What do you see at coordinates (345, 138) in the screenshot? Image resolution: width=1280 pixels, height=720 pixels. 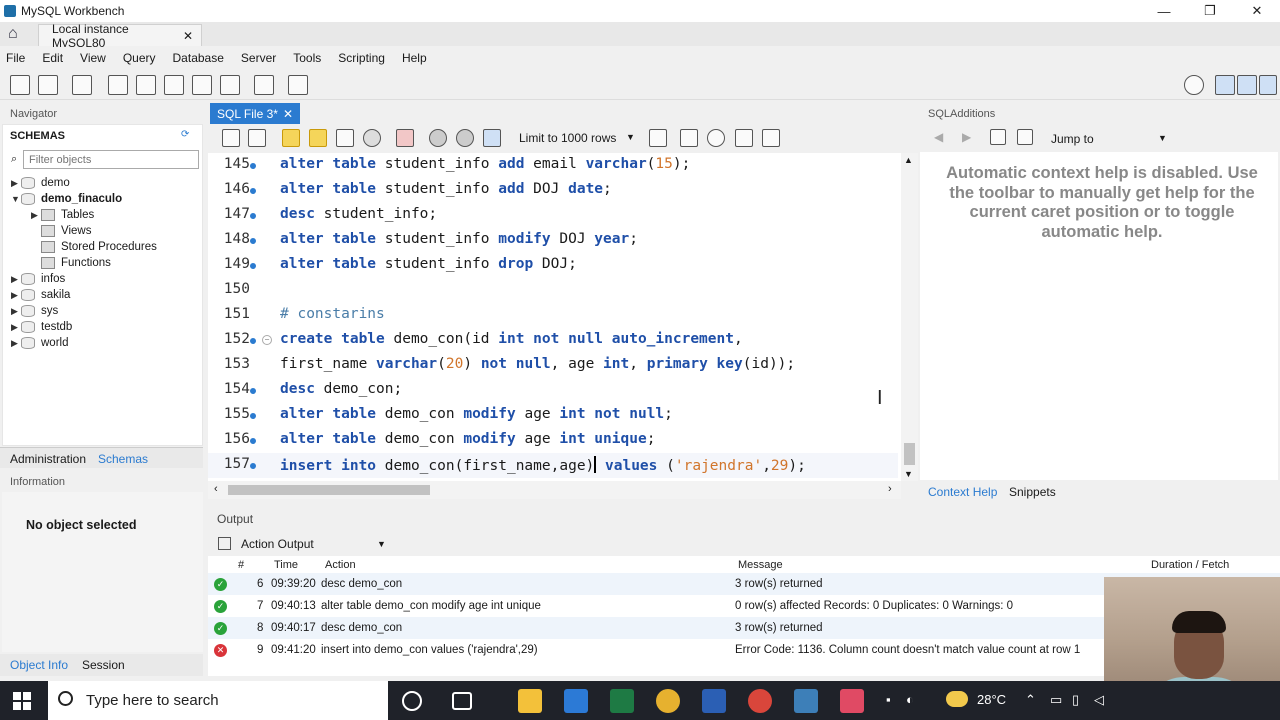 I see `explain-icon` at bounding box center [345, 138].